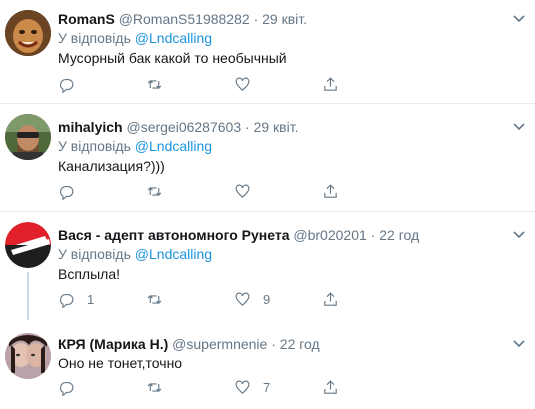  I want to click on user-handle: @RomanS51988282, so click(184, 19).